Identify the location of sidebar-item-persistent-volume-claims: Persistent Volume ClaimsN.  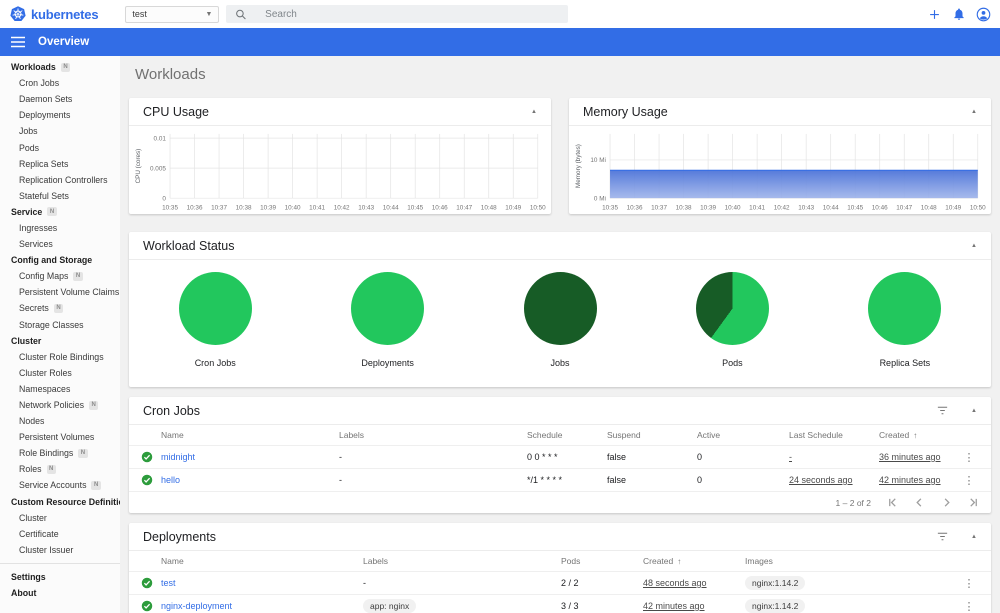
(60, 292).